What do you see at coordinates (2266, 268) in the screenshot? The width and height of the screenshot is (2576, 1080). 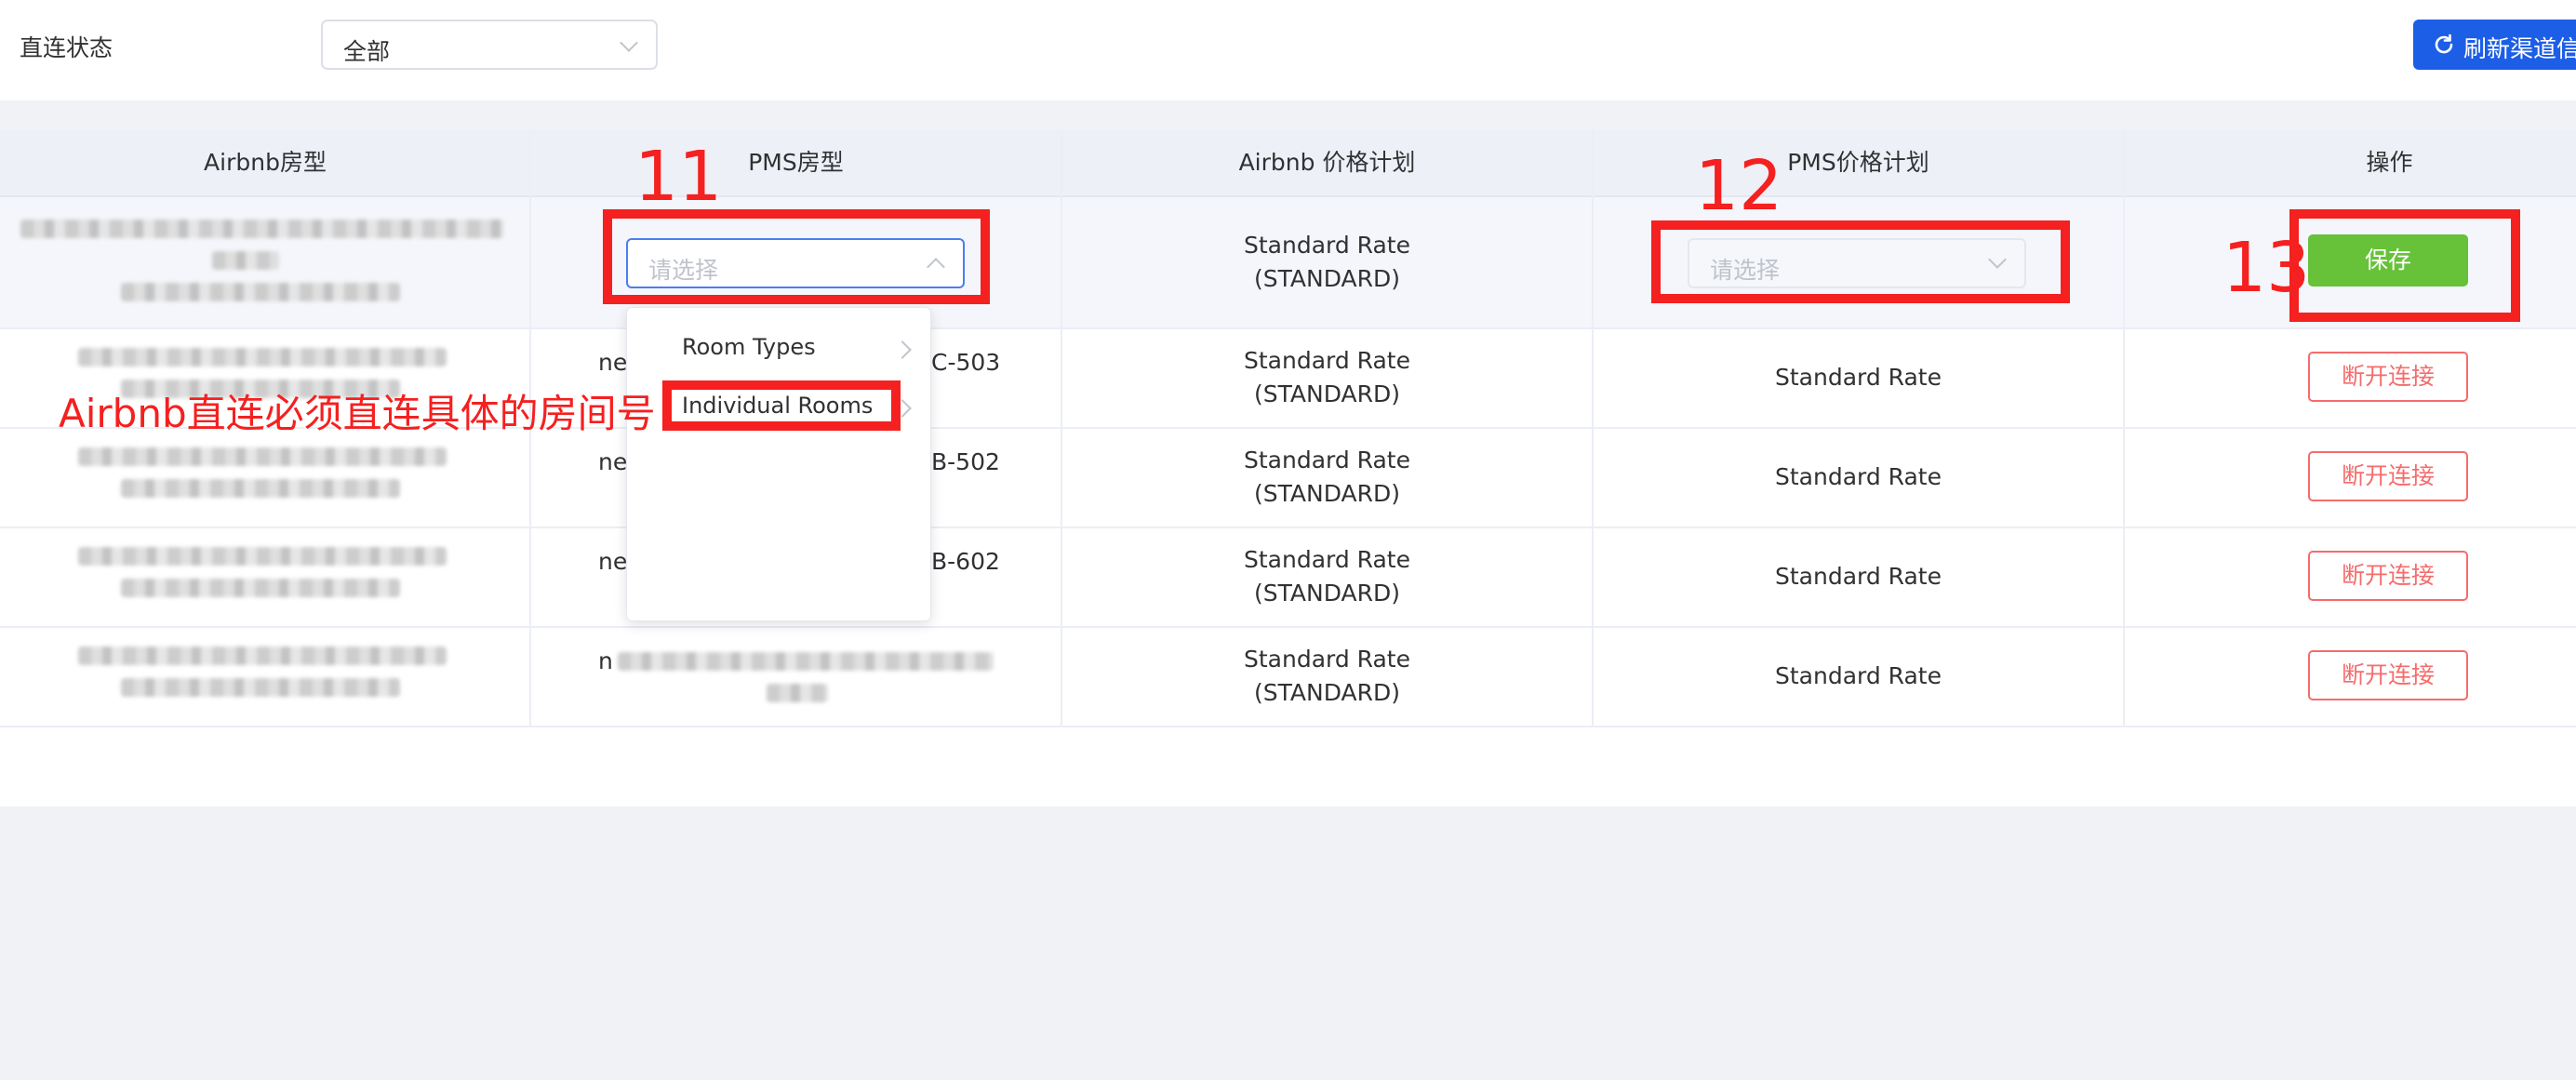 I see `annotation-number-13: 13` at bounding box center [2266, 268].